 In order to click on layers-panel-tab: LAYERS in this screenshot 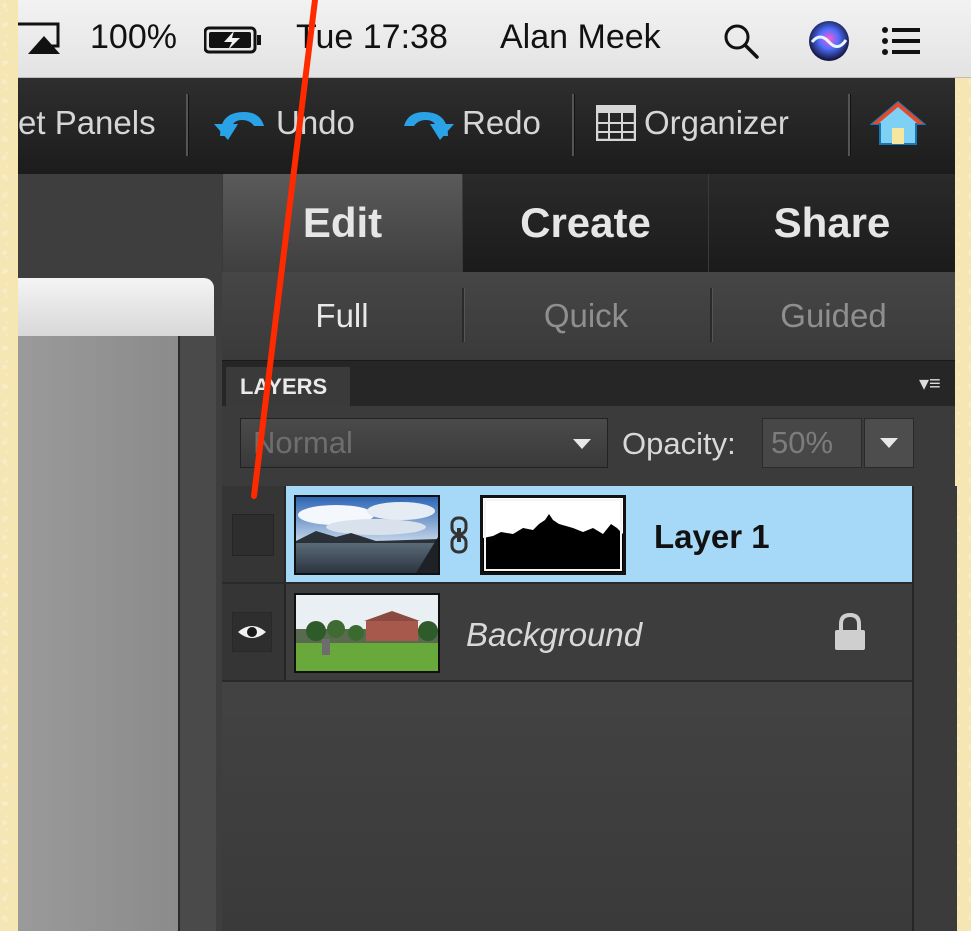, I will do `click(288, 387)`.